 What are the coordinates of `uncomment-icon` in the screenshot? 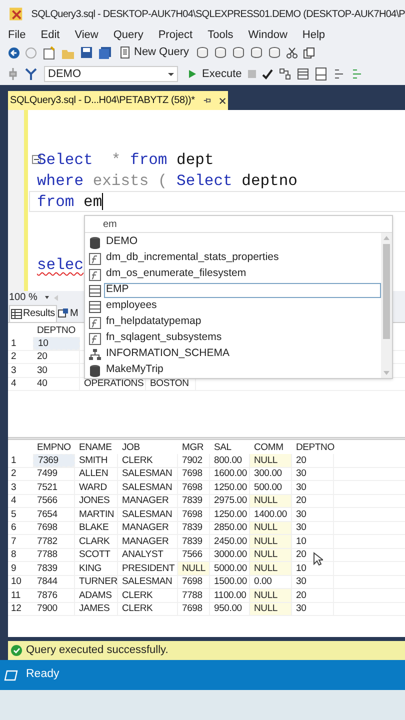 It's located at (356, 74).